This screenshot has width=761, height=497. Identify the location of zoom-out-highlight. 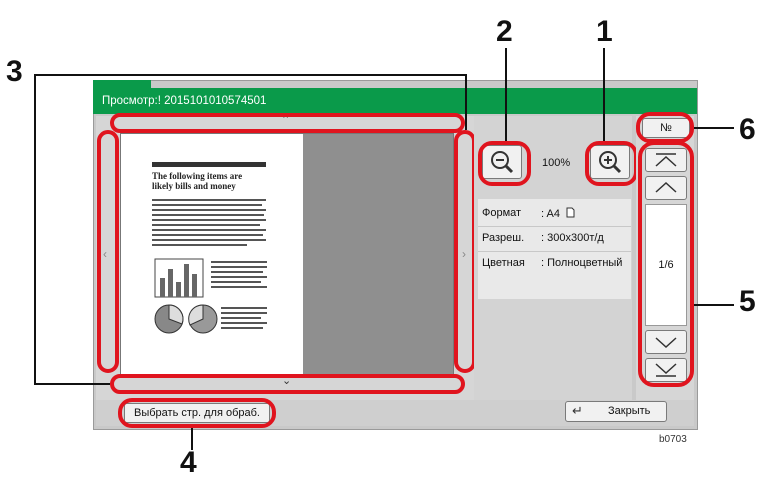
(504, 163).